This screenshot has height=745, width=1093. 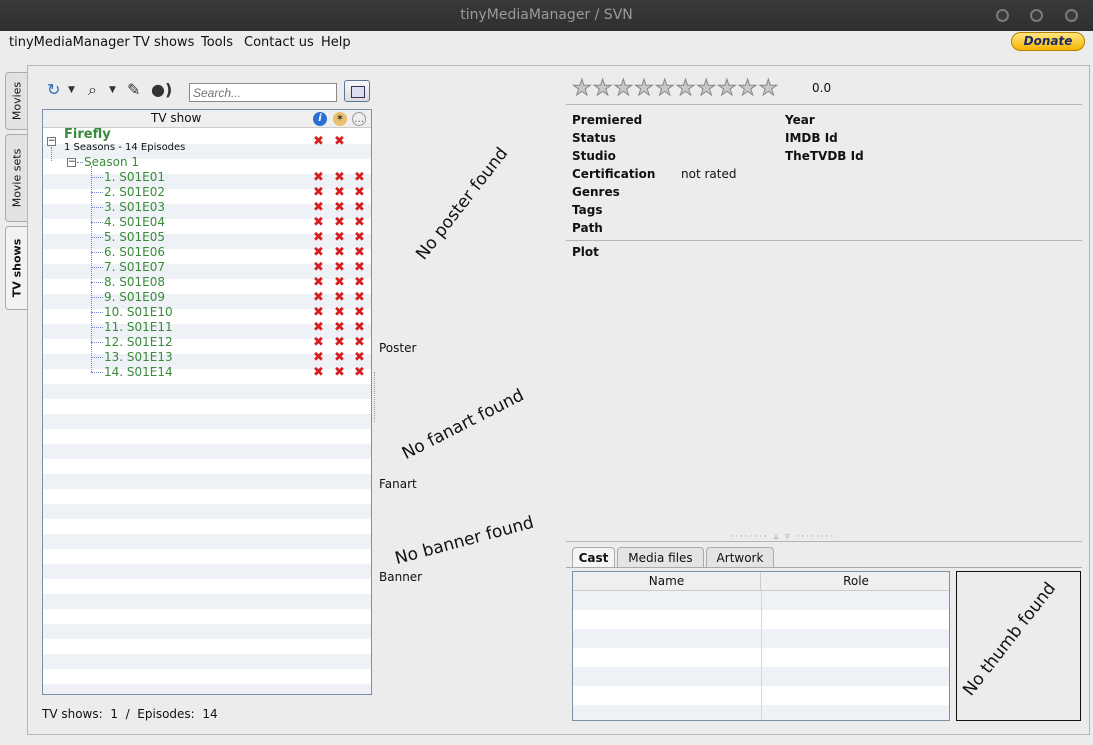 What do you see at coordinates (1002, 15) in the screenshot?
I see `minimize-button` at bounding box center [1002, 15].